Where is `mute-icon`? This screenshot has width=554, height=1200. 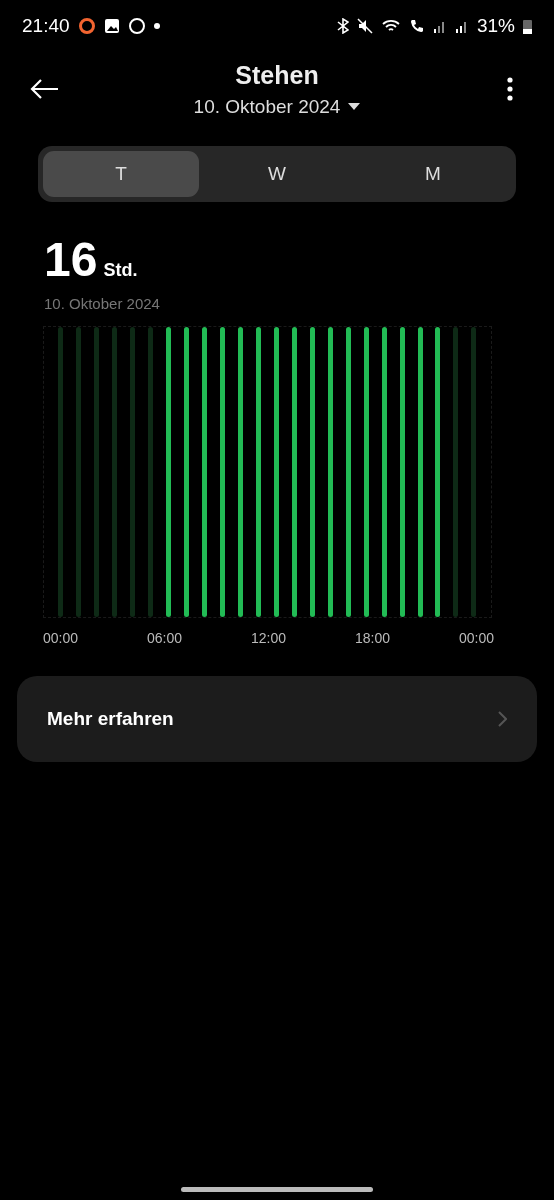
mute-icon is located at coordinates (364, 26).